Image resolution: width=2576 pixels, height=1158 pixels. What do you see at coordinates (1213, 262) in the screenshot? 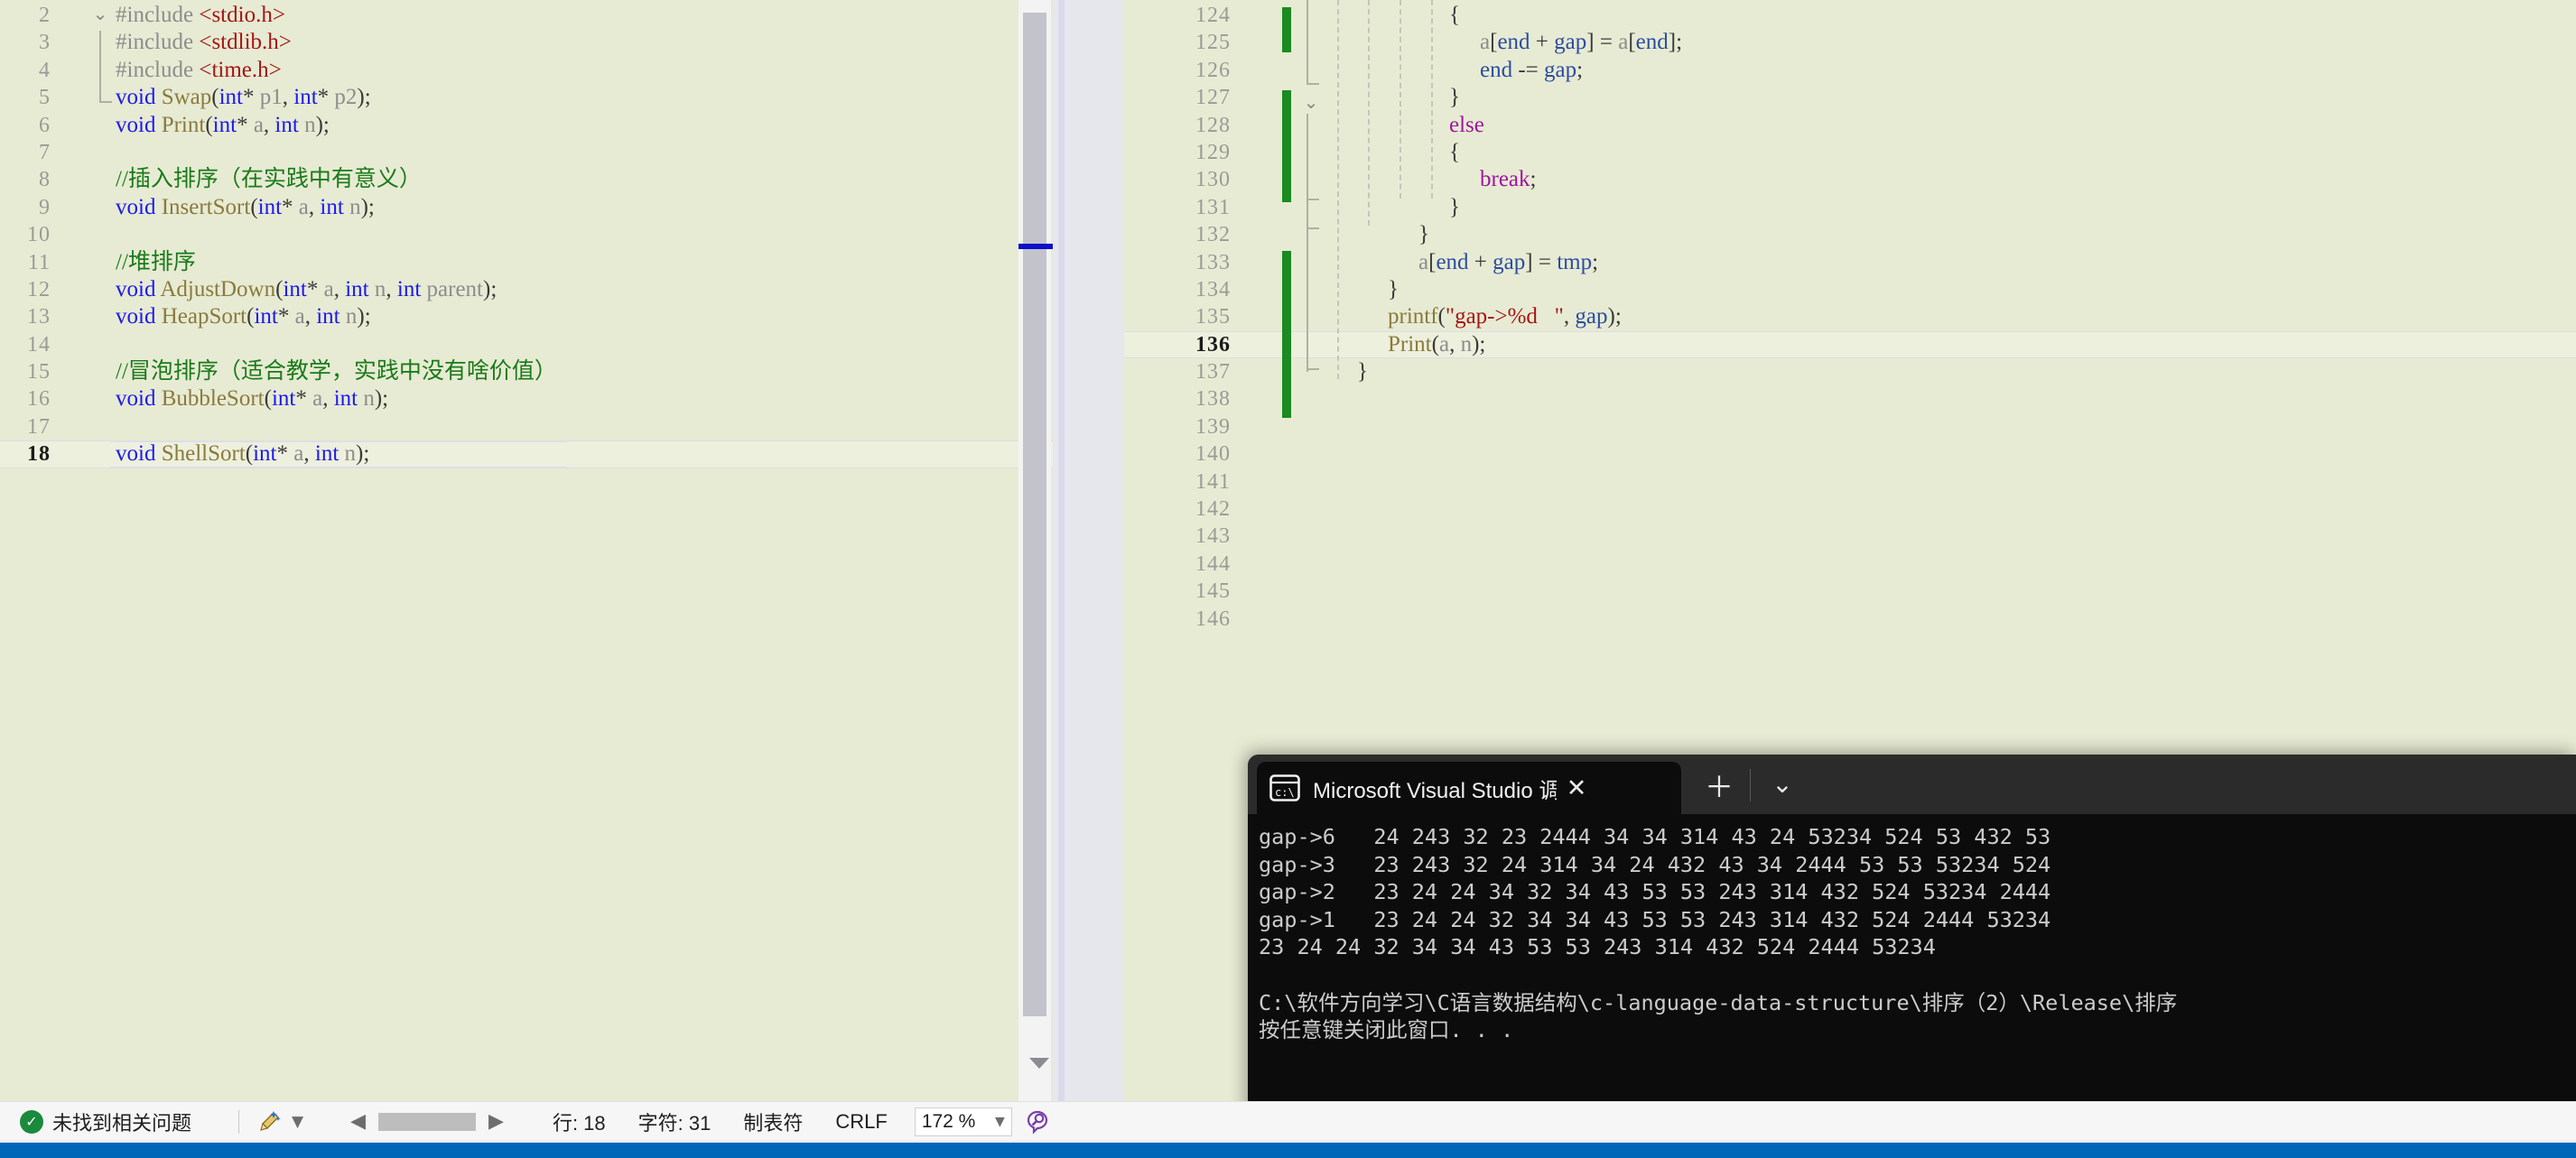
I see `line-number: 133` at bounding box center [1213, 262].